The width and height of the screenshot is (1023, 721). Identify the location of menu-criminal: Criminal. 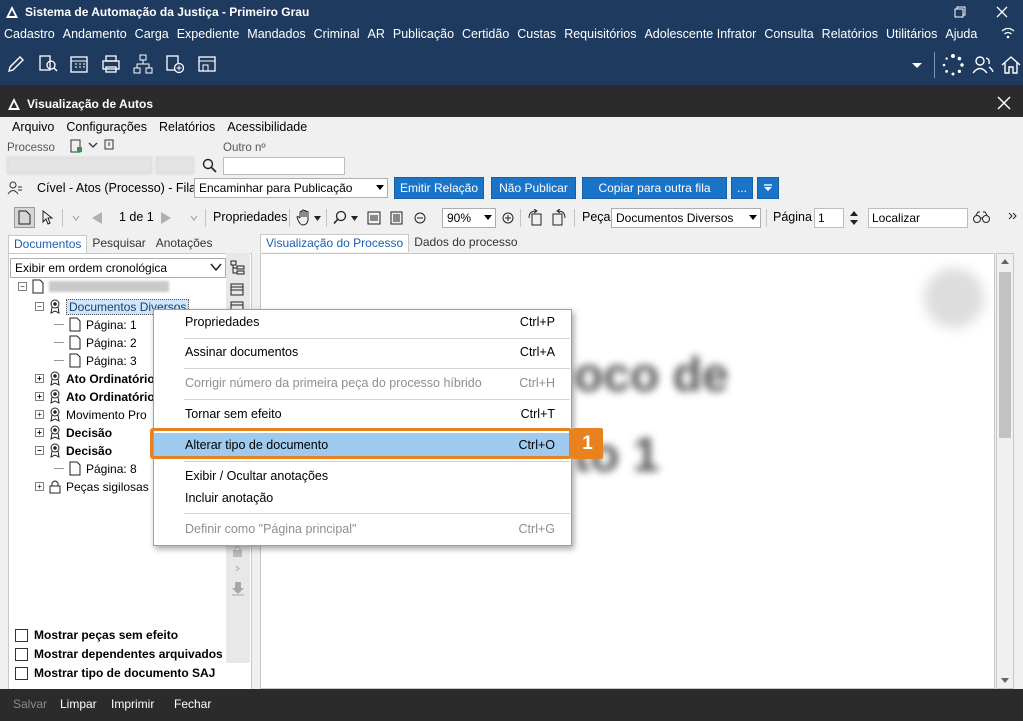
(337, 34).